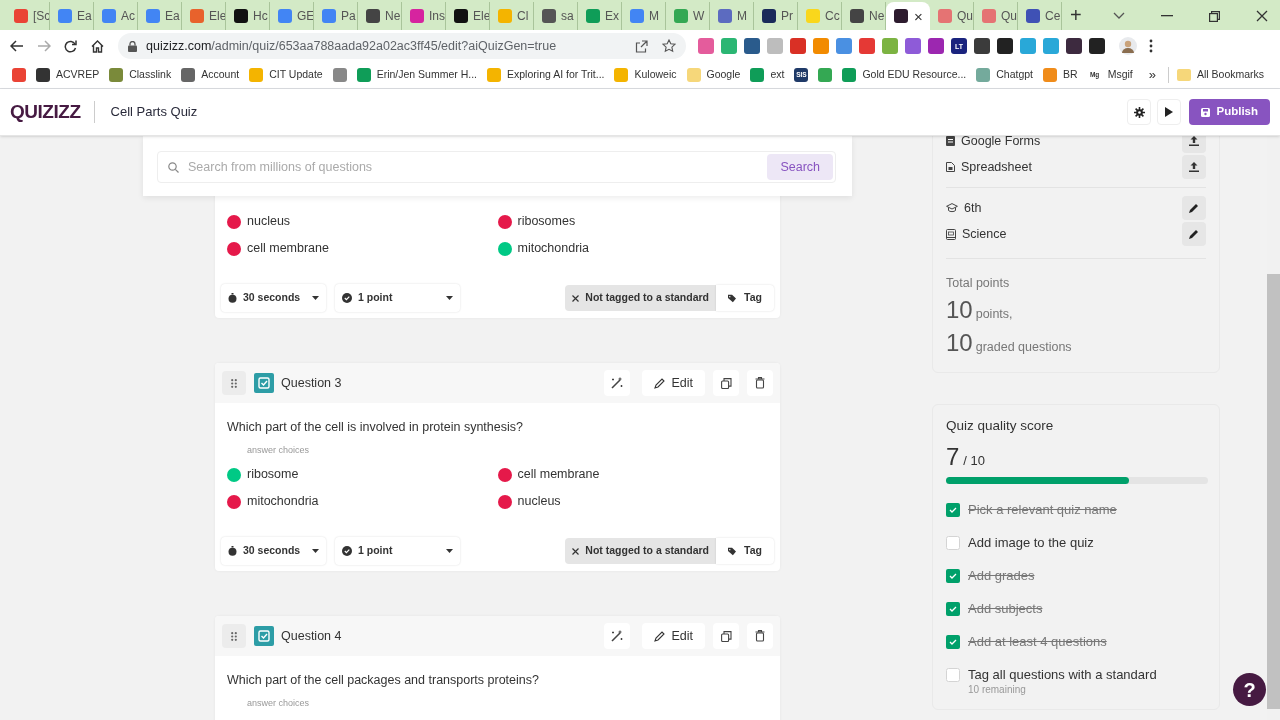 The width and height of the screenshot is (1280, 720). What do you see at coordinates (669, 46) in the screenshot?
I see `star-icon` at bounding box center [669, 46].